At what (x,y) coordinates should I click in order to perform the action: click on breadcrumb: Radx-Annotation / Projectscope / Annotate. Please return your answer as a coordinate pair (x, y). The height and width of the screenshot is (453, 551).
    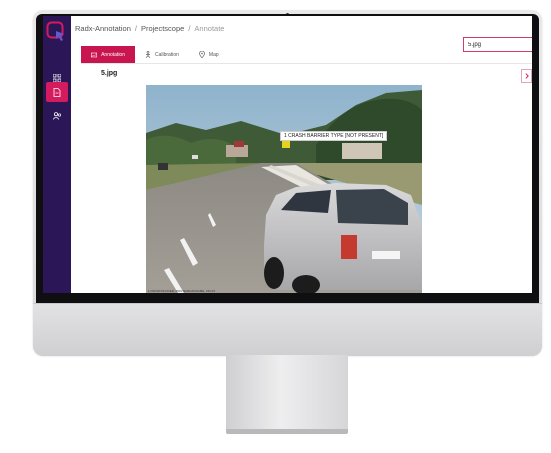
    Looking at the image, I should click on (149, 28).